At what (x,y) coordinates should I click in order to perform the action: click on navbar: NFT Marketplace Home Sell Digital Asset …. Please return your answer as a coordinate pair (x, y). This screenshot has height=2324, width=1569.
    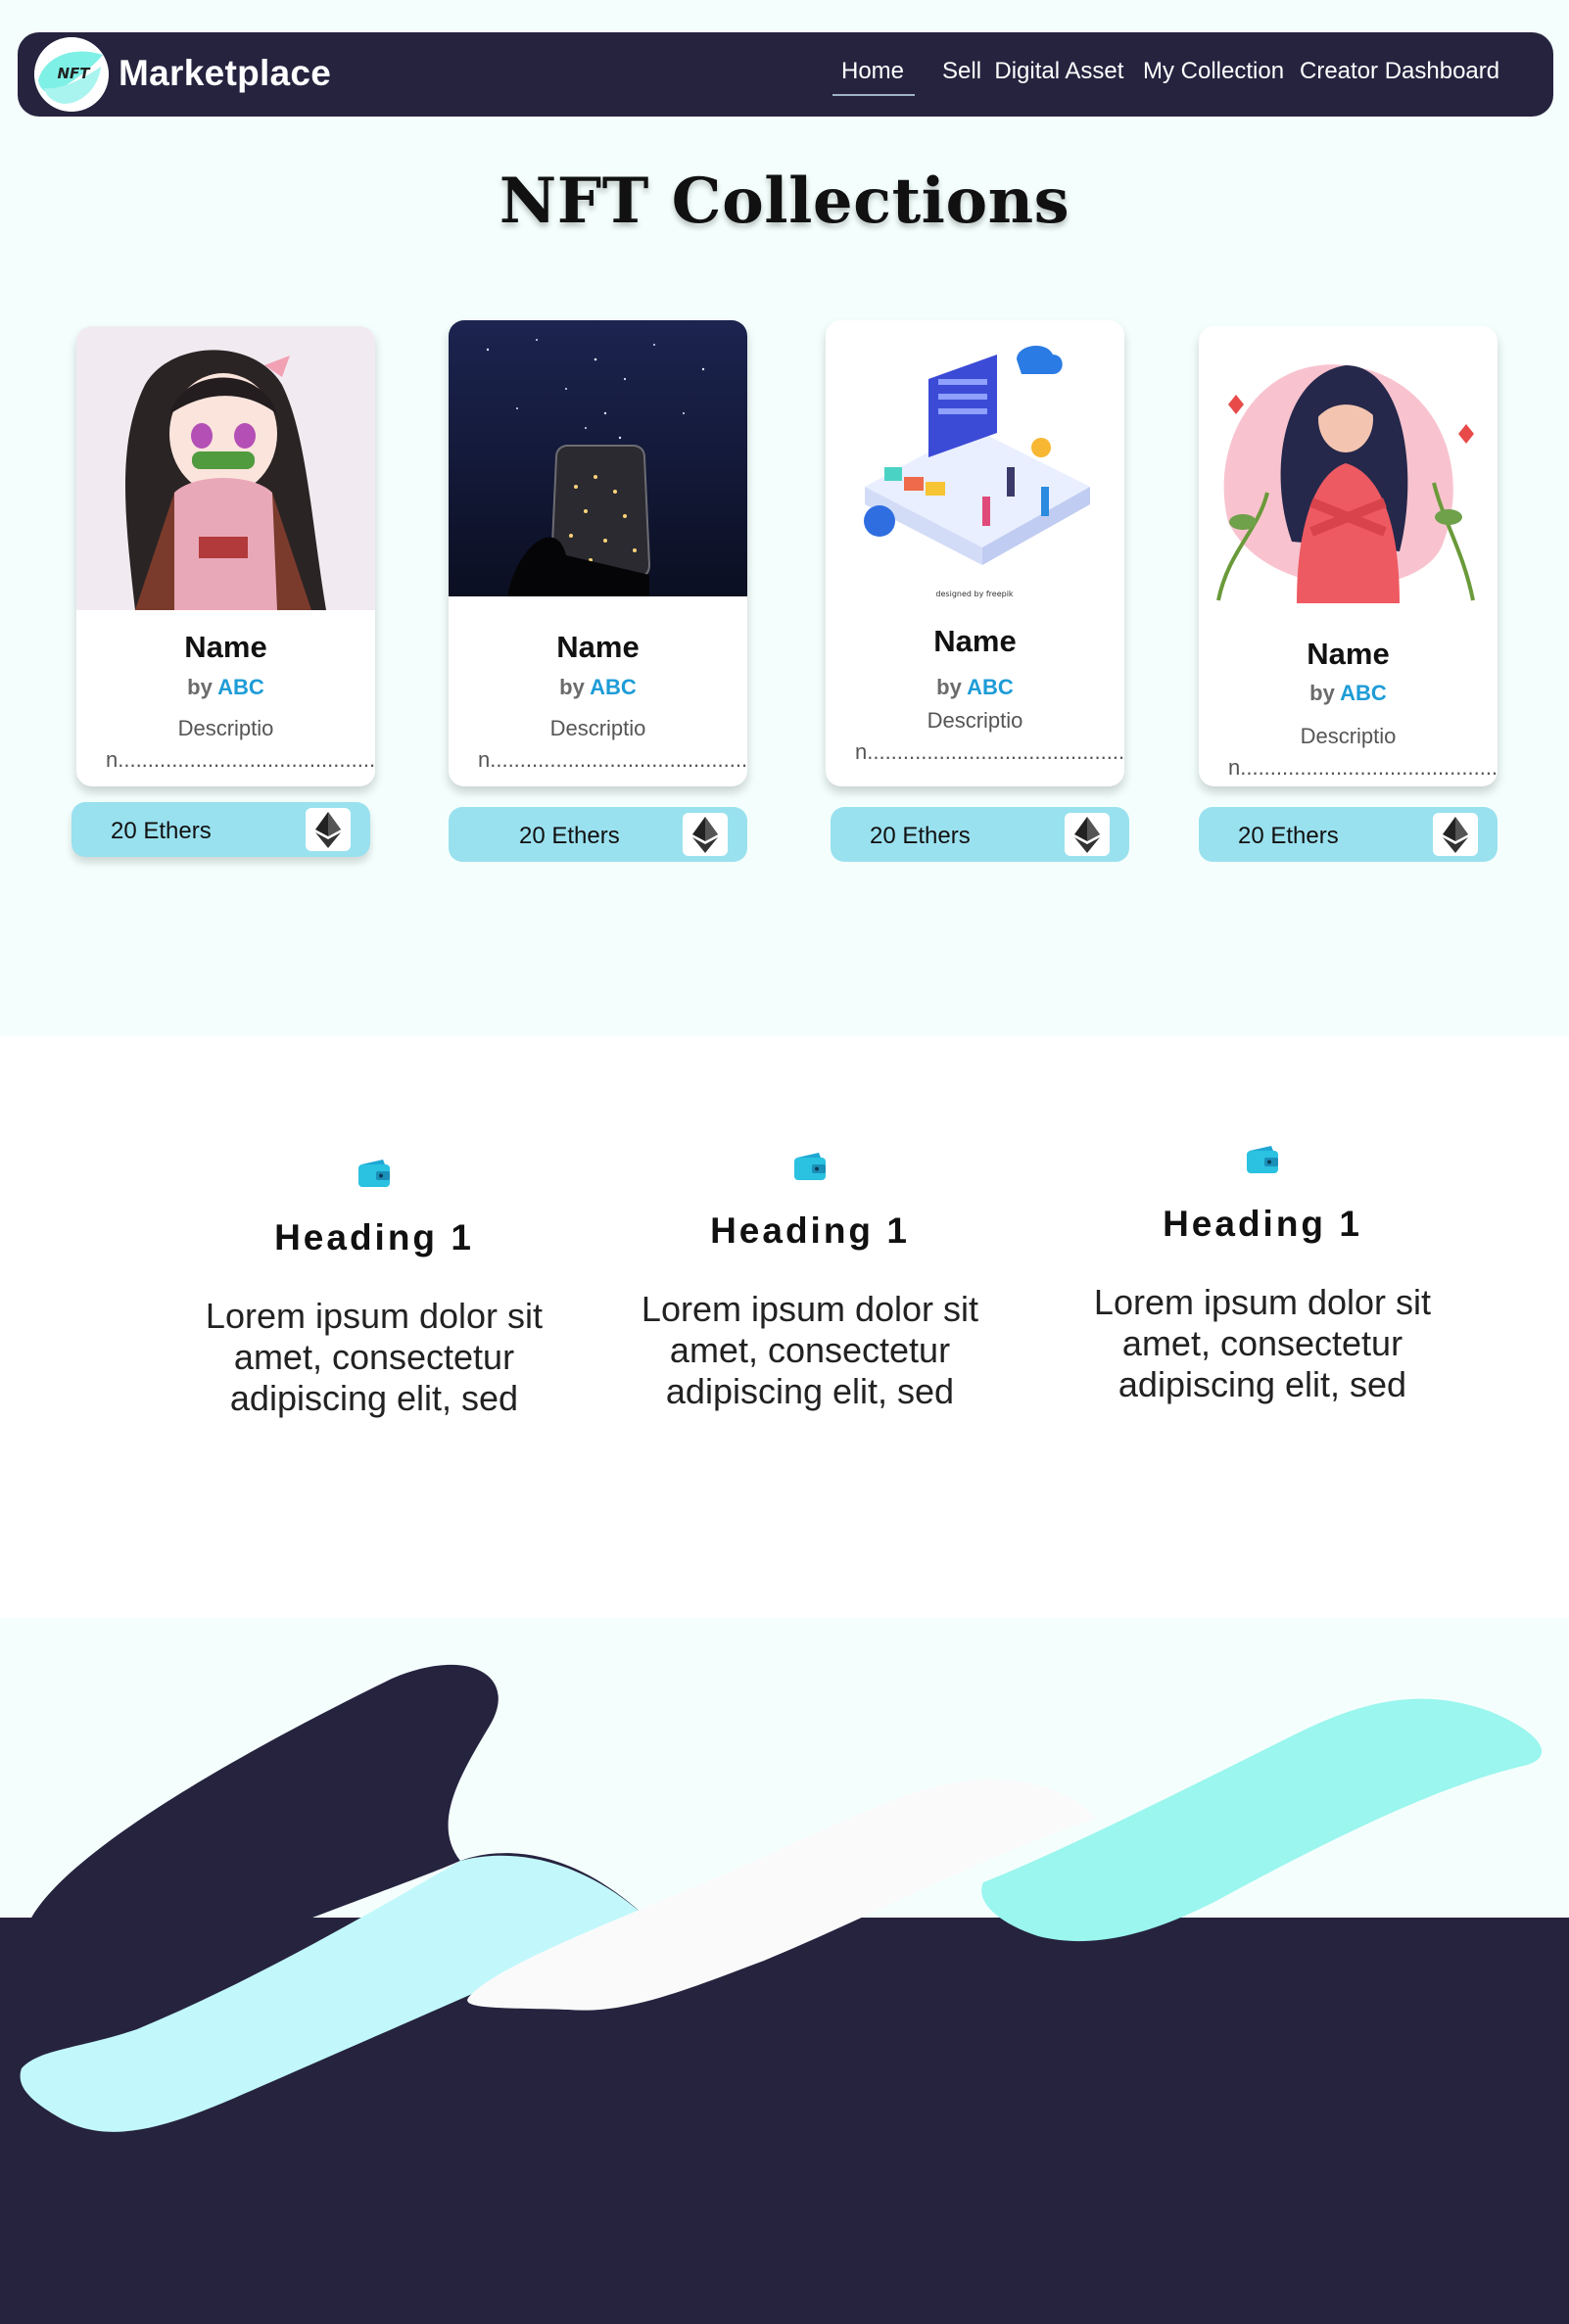
    Looking at the image, I should click on (785, 74).